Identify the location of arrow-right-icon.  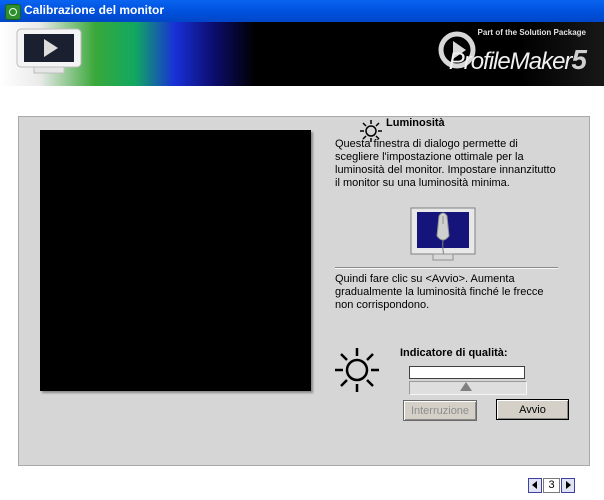
(568, 485).